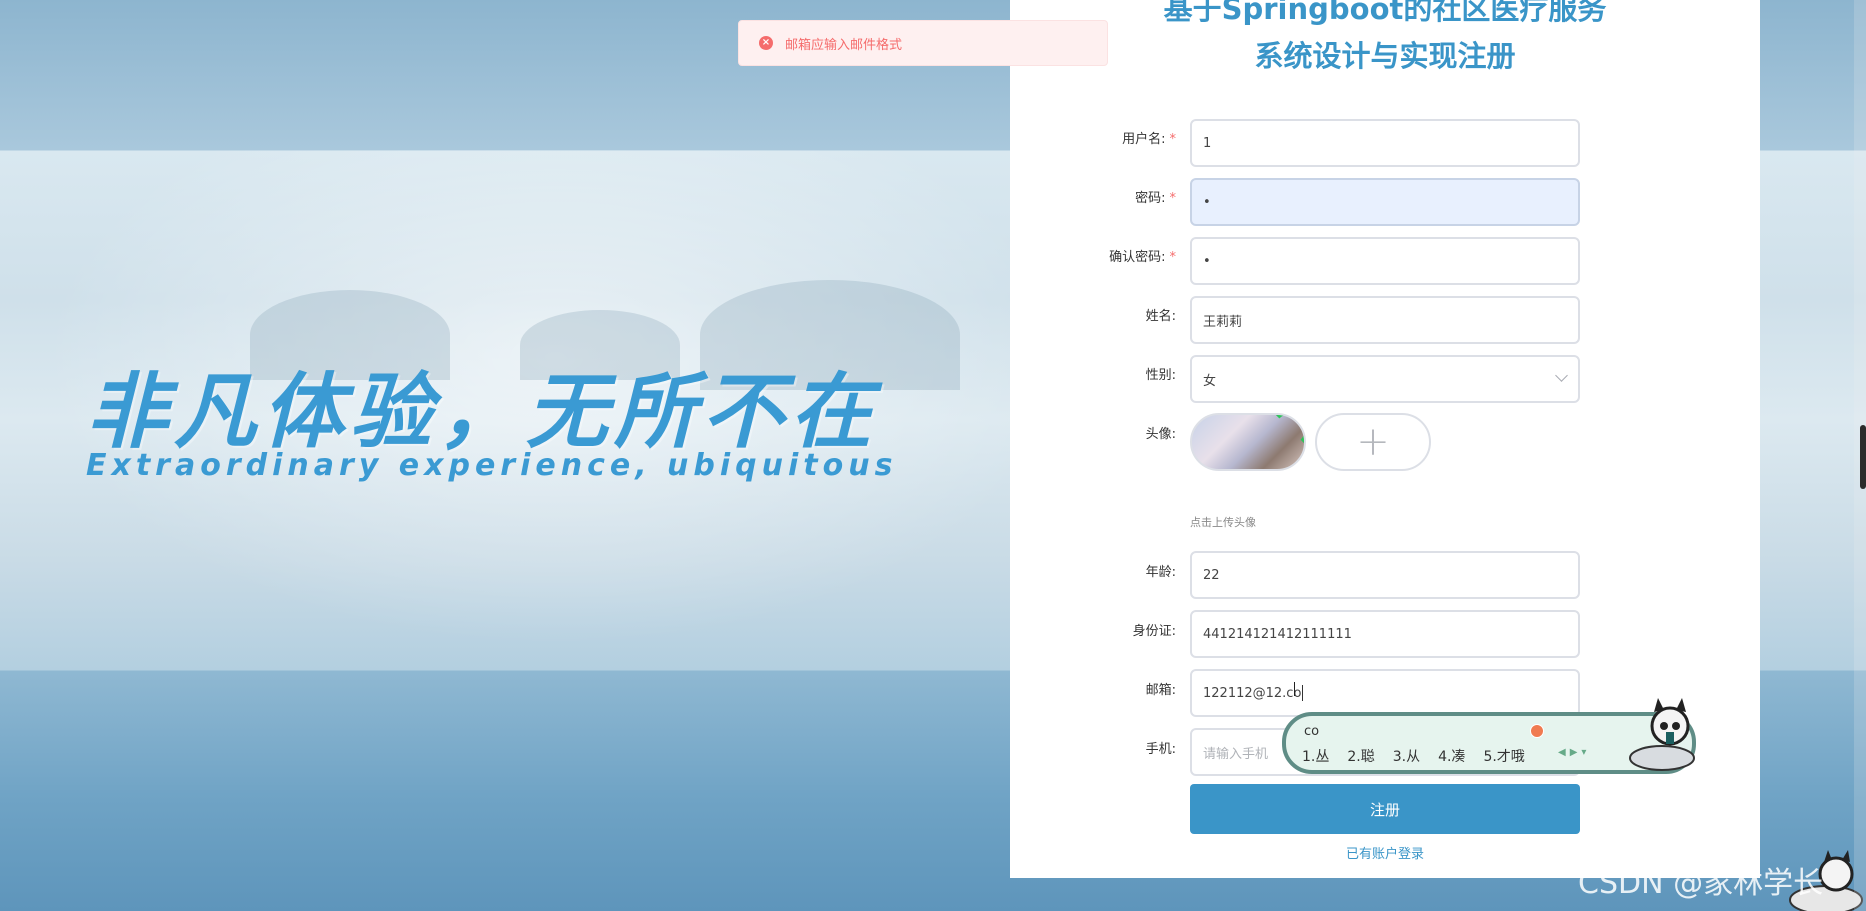 The height and width of the screenshot is (911, 1866). Describe the element at coordinates (1561, 375) in the screenshot. I see `chevron-down-icon` at that location.